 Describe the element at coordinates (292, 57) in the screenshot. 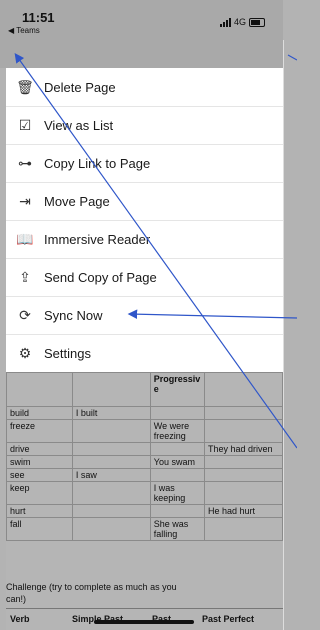

I see `arrow-to-more-options` at that location.